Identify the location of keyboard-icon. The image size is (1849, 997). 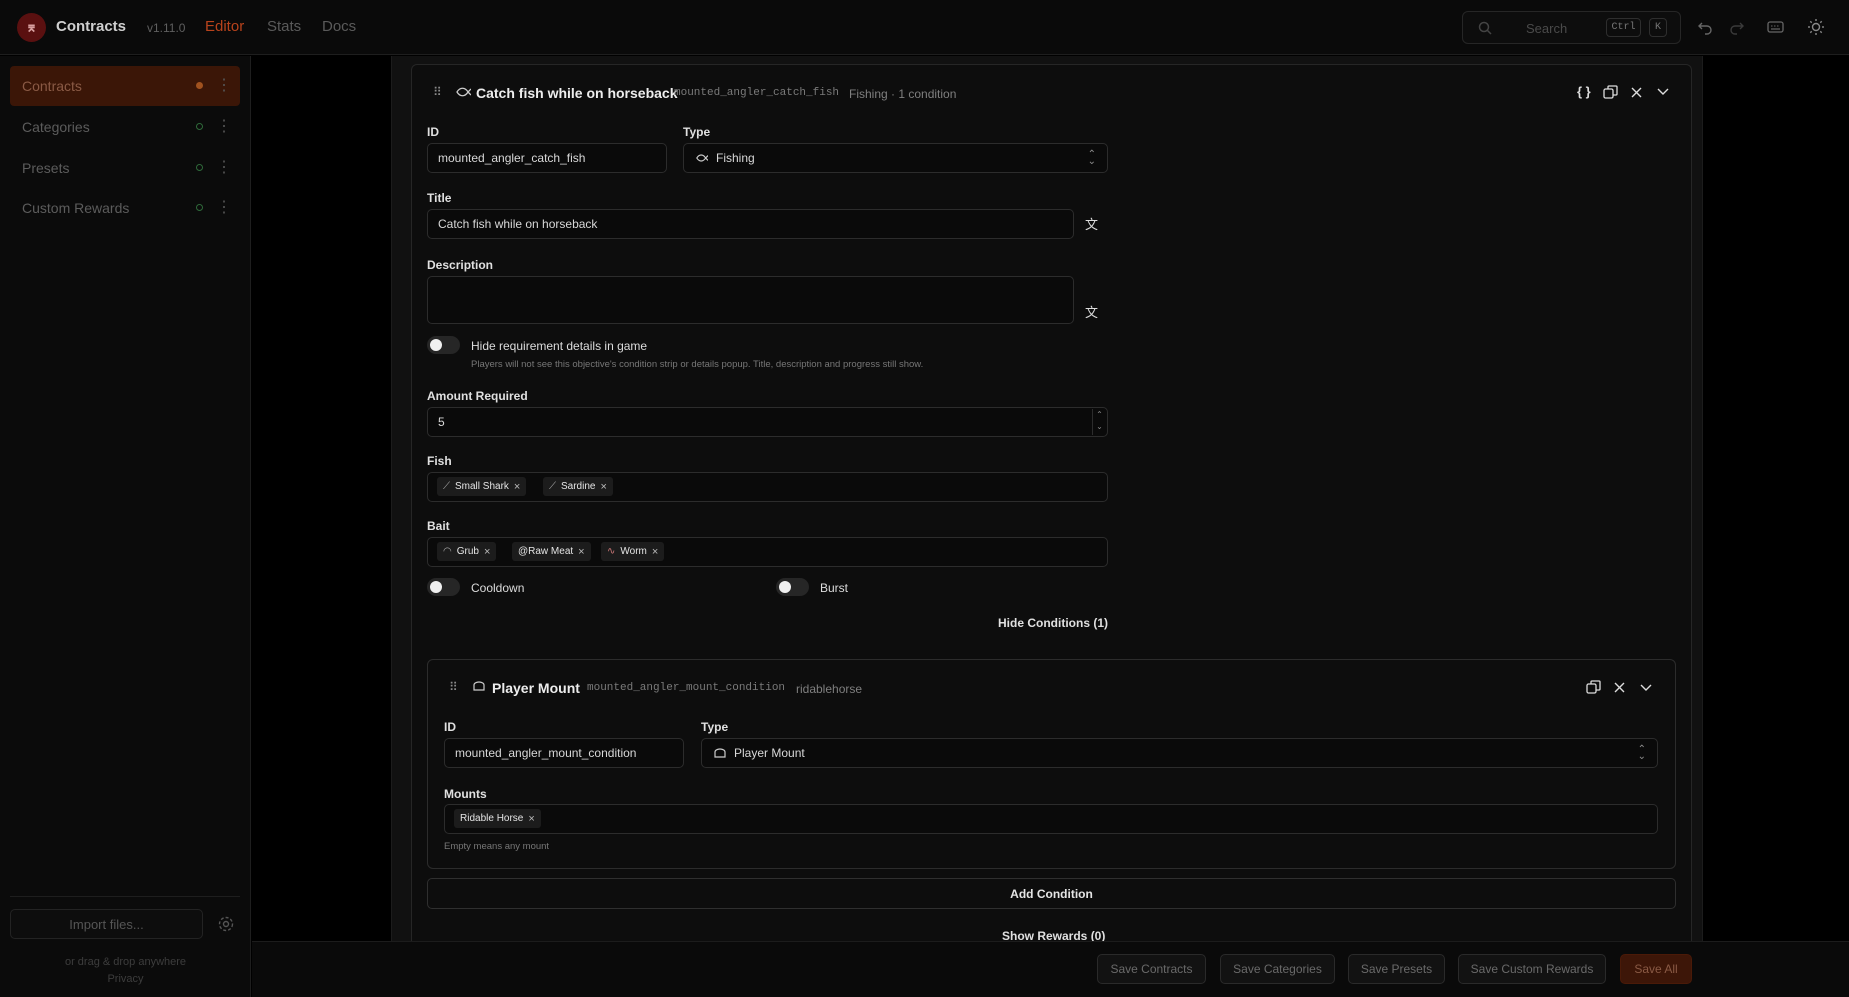
(1775, 27).